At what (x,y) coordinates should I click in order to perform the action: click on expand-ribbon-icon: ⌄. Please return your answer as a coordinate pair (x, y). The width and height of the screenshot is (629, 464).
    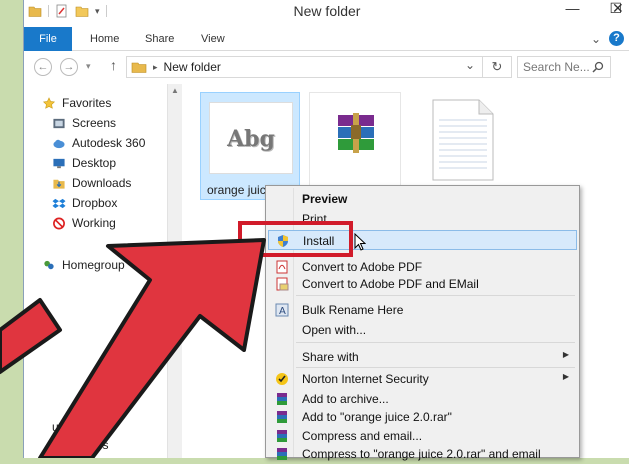
    Looking at the image, I should click on (596, 39).